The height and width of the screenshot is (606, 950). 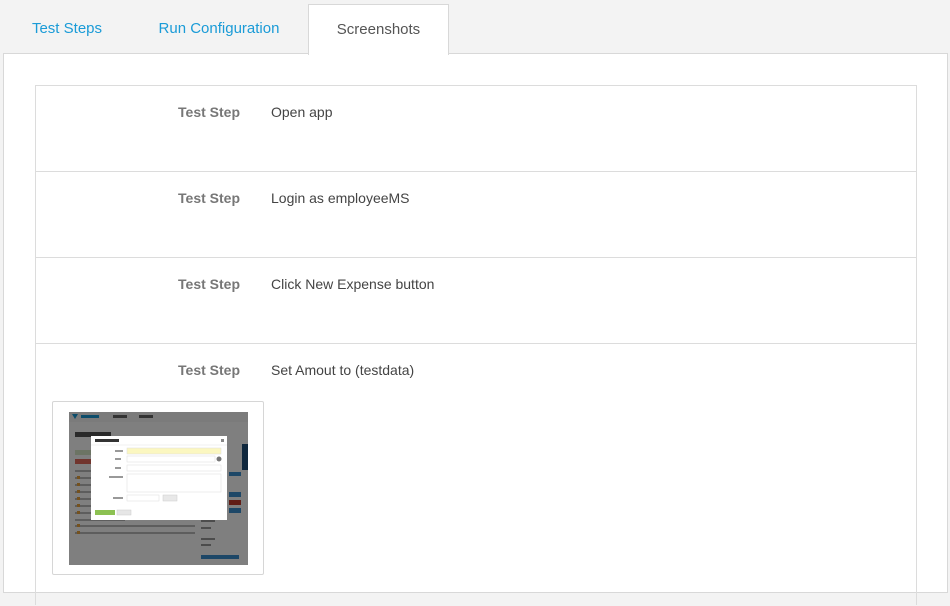 What do you see at coordinates (302, 112) in the screenshot?
I see `step-text: Open app` at bounding box center [302, 112].